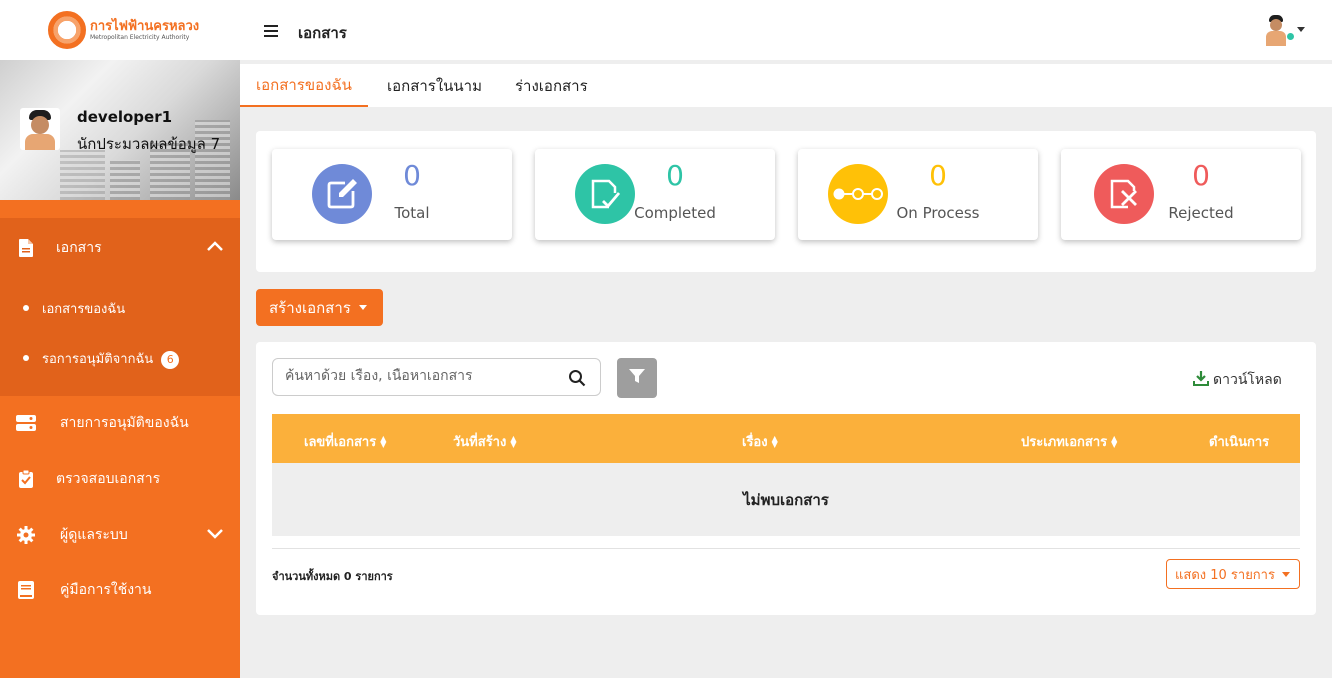  What do you see at coordinates (26, 590) in the screenshot?
I see `book-icon` at bounding box center [26, 590].